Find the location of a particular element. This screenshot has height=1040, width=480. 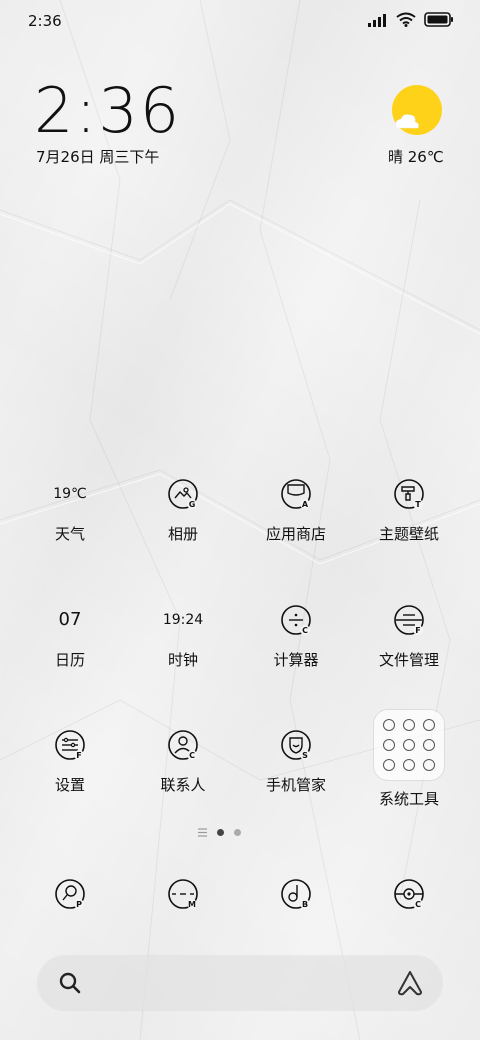

app-clock: 19:24 时钟 is located at coordinates (183, 648).